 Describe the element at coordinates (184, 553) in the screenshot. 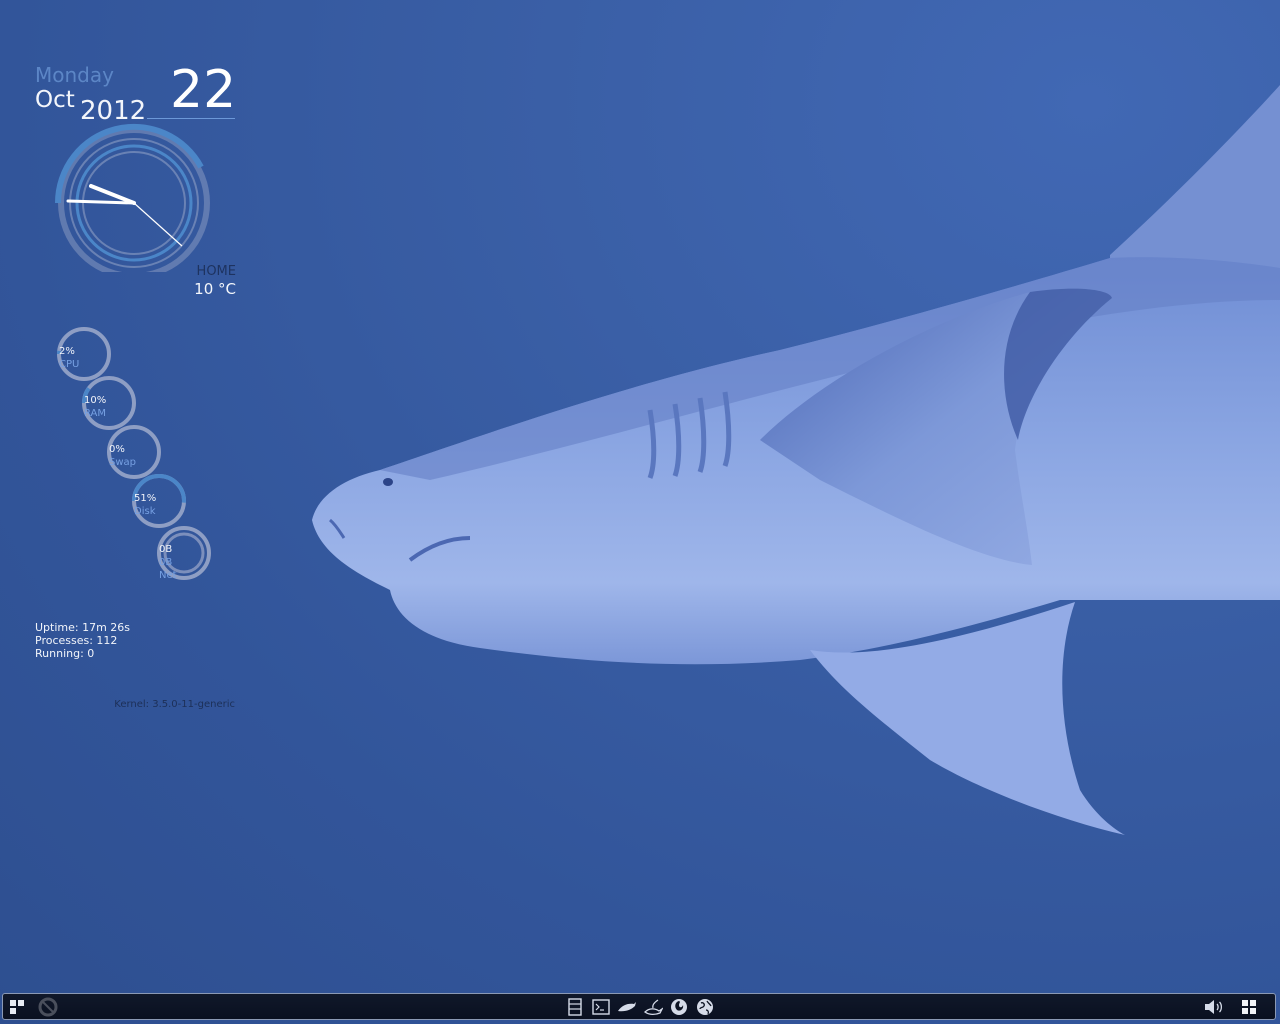

I see `net-gauge: 0B 0B Net` at that location.